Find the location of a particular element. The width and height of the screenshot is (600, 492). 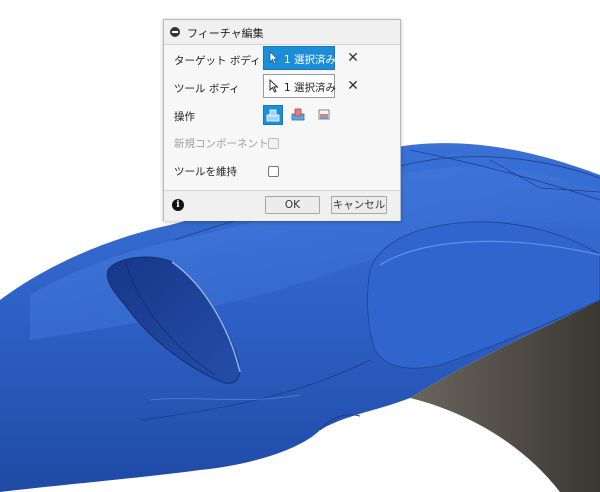

tool-body-label: ツール ボディ is located at coordinates (207, 89).